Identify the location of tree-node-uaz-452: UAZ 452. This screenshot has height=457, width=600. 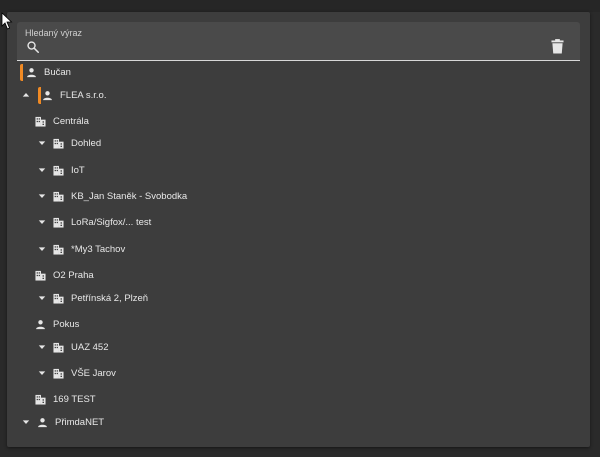
(73, 347).